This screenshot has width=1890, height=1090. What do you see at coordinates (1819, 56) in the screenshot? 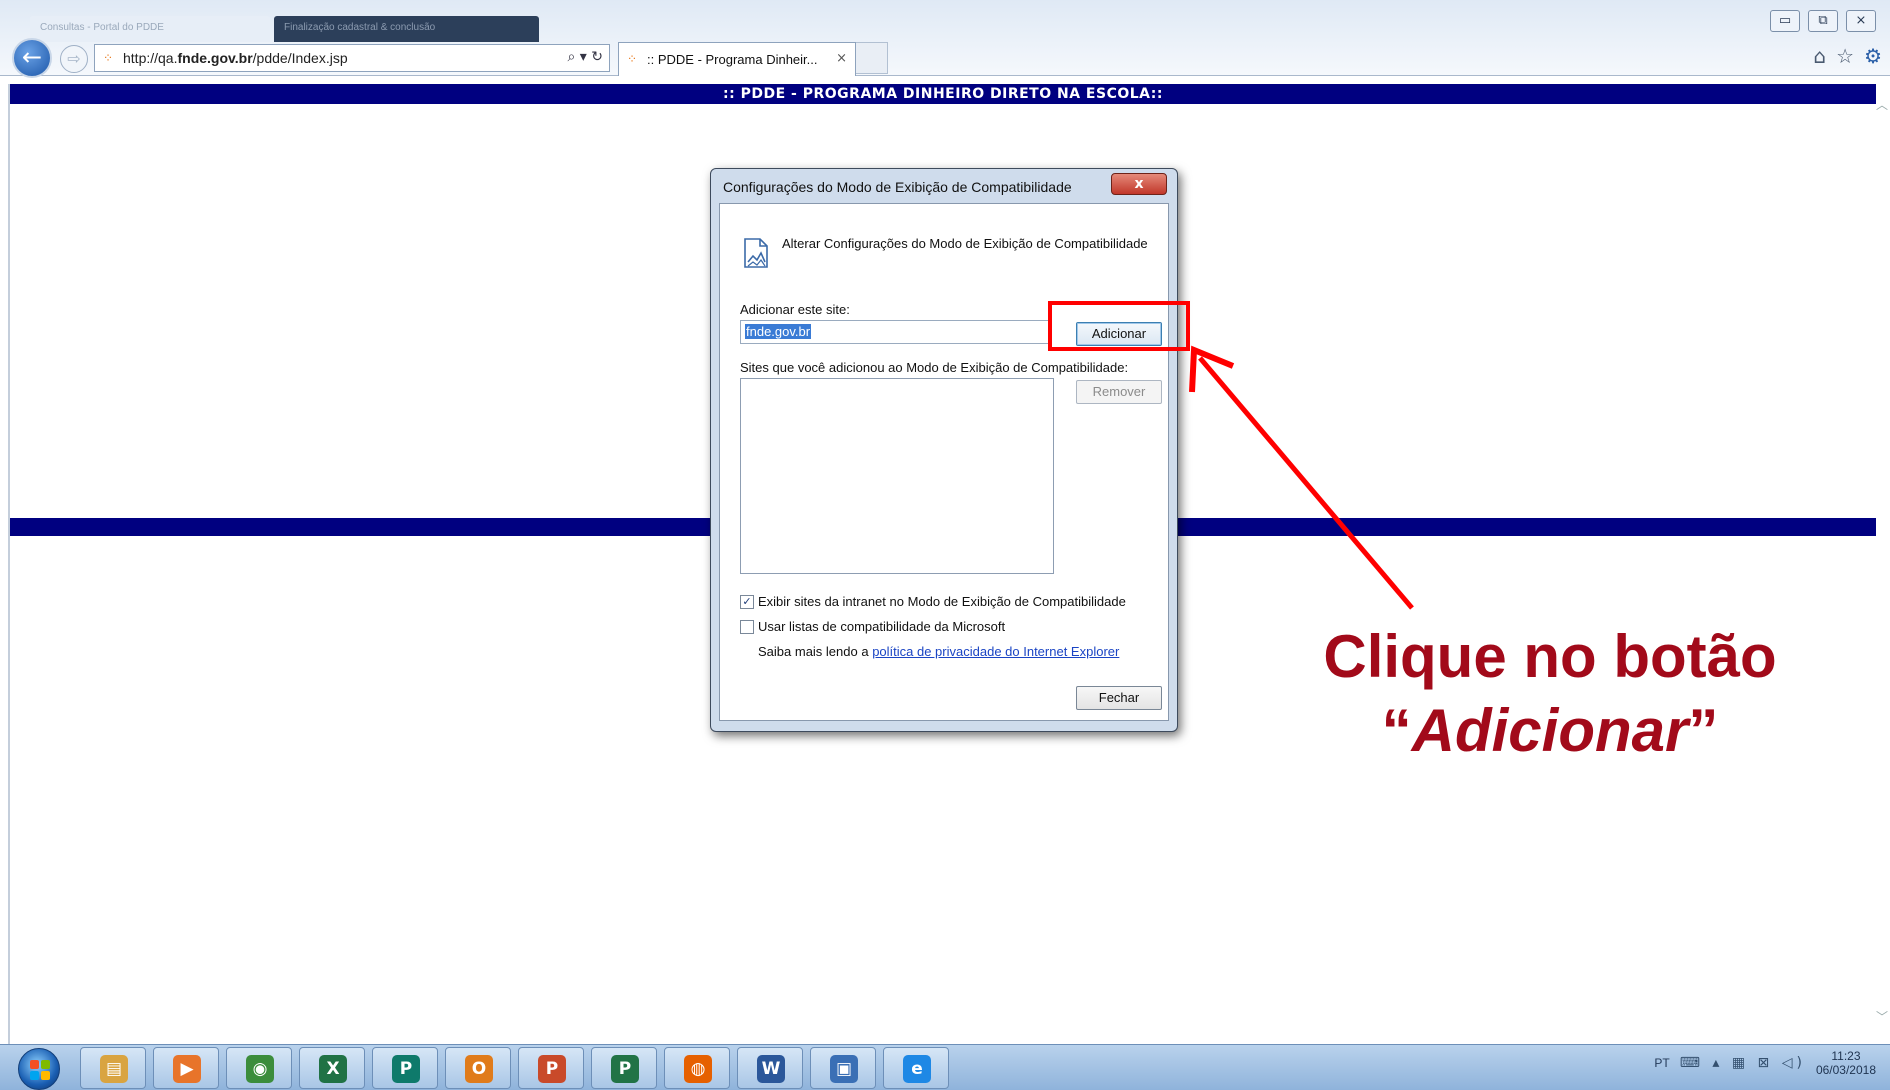
I see `home-icon: ⌂` at bounding box center [1819, 56].